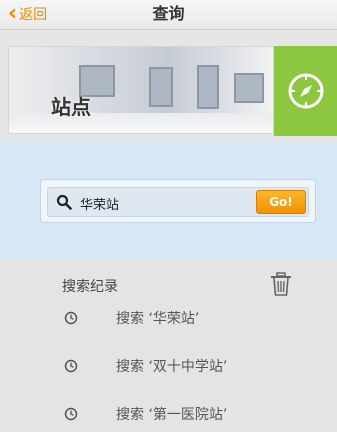 This screenshot has width=337, height=432. I want to click on search-bar: Go!, so click(178, 201).